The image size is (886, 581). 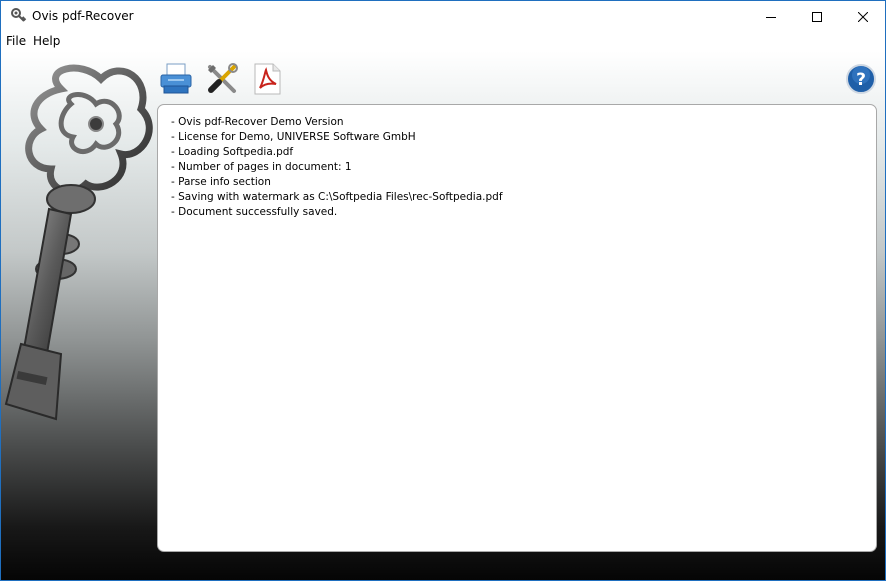 What do you see at coordinates (232, 152) in the screenshot?
I see `log-line: - Loading Softpedia.pdf` at bounding box center [232, 152].